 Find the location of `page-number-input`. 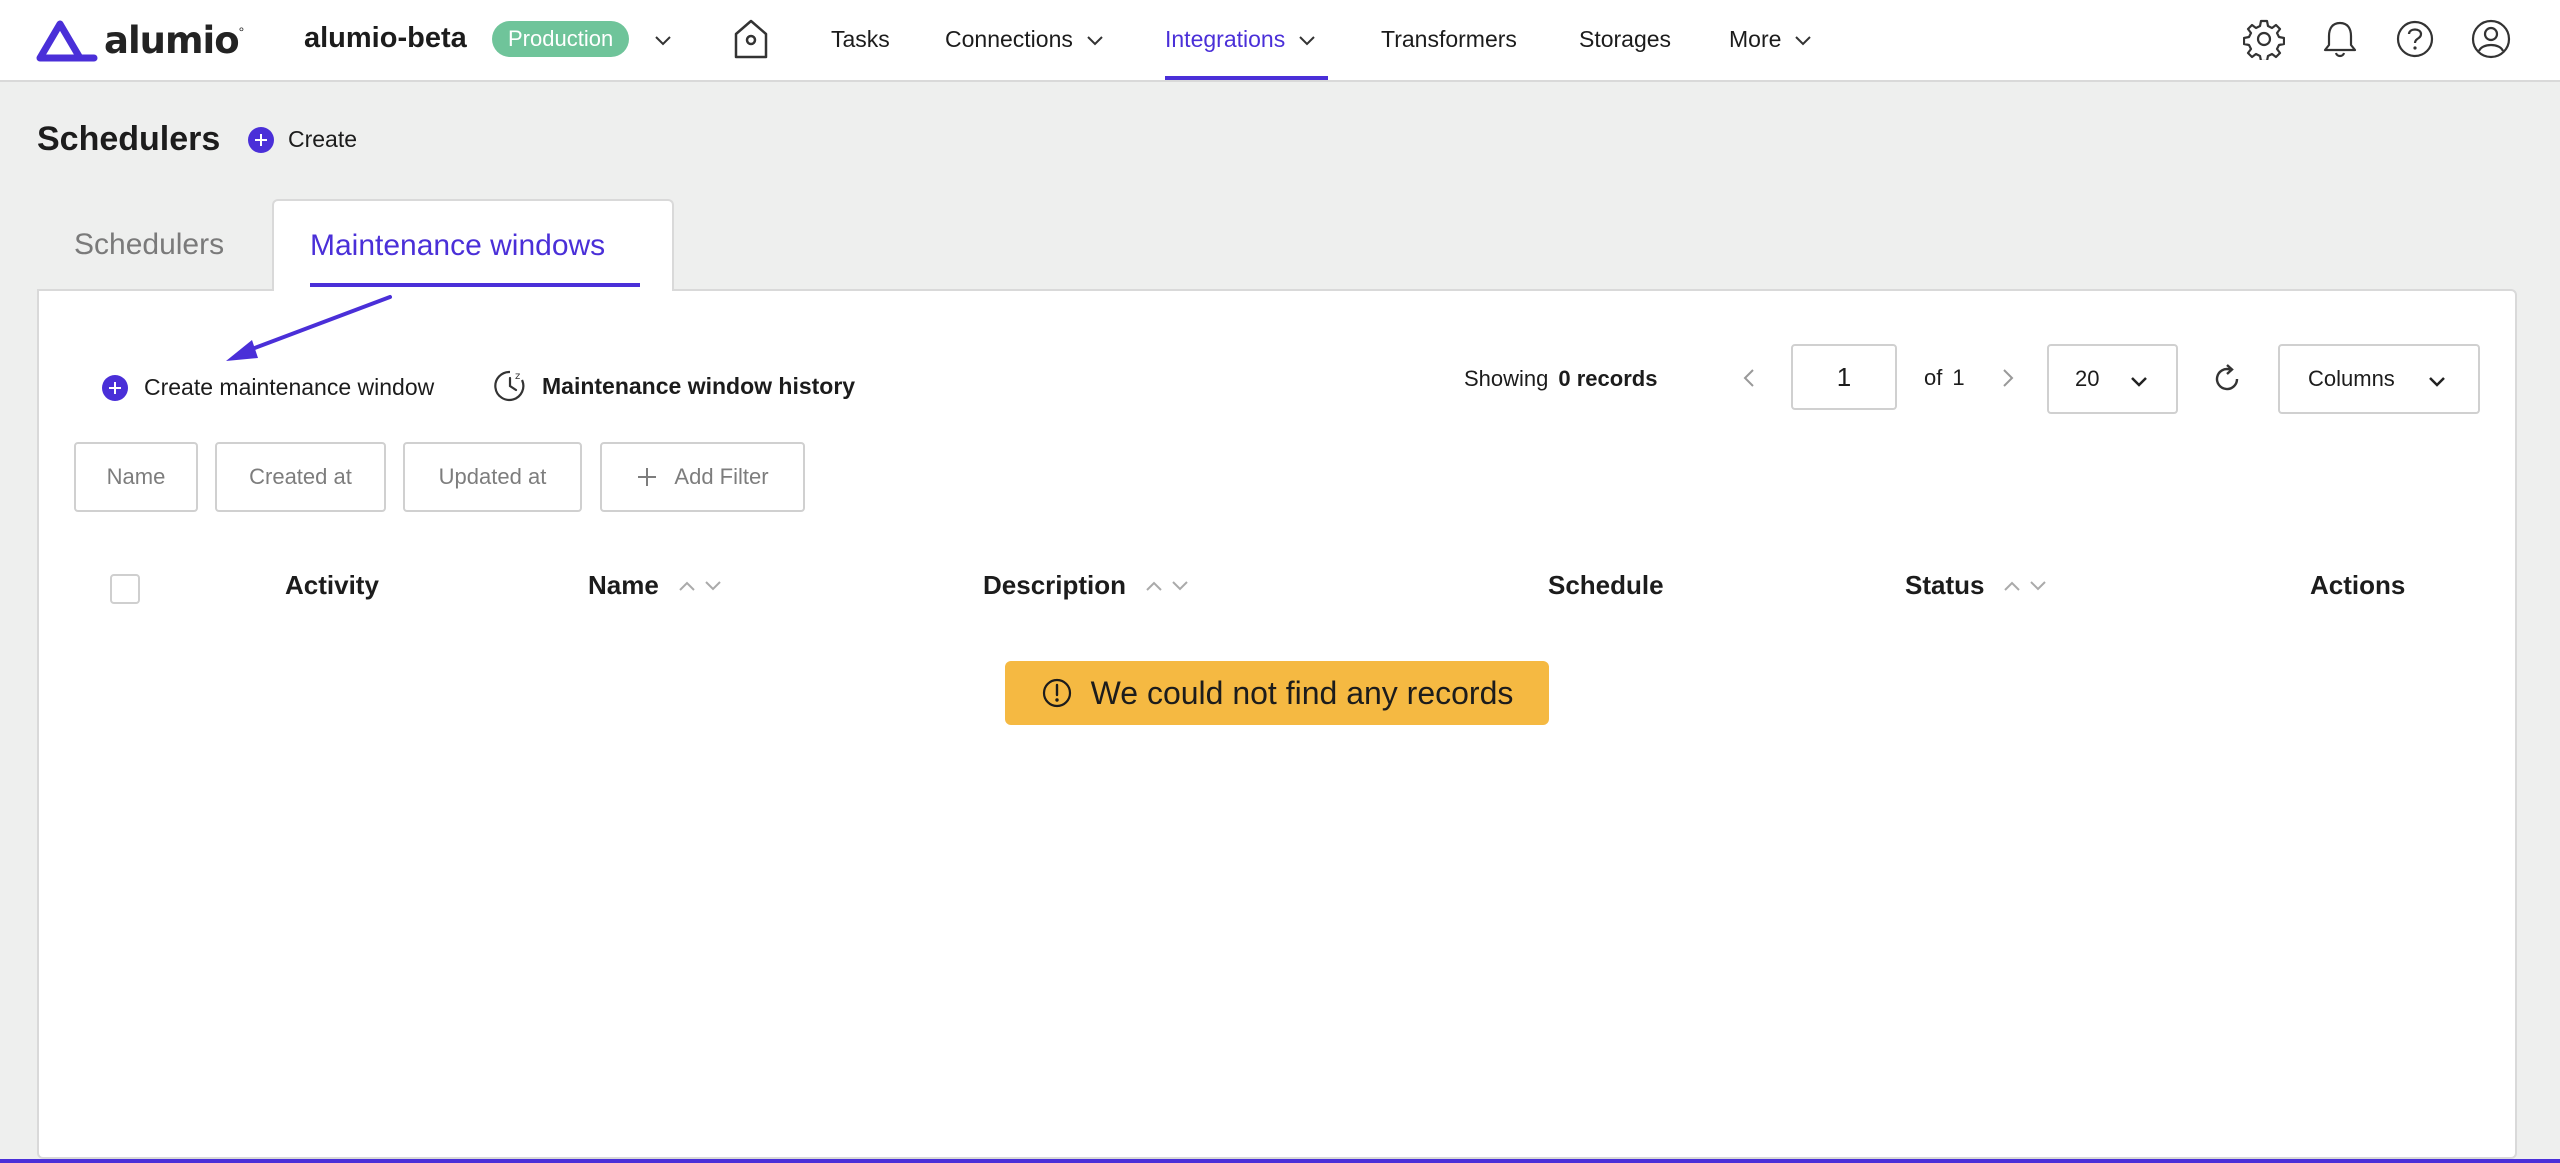

page-number-input is located at coordinates (1844, 377).